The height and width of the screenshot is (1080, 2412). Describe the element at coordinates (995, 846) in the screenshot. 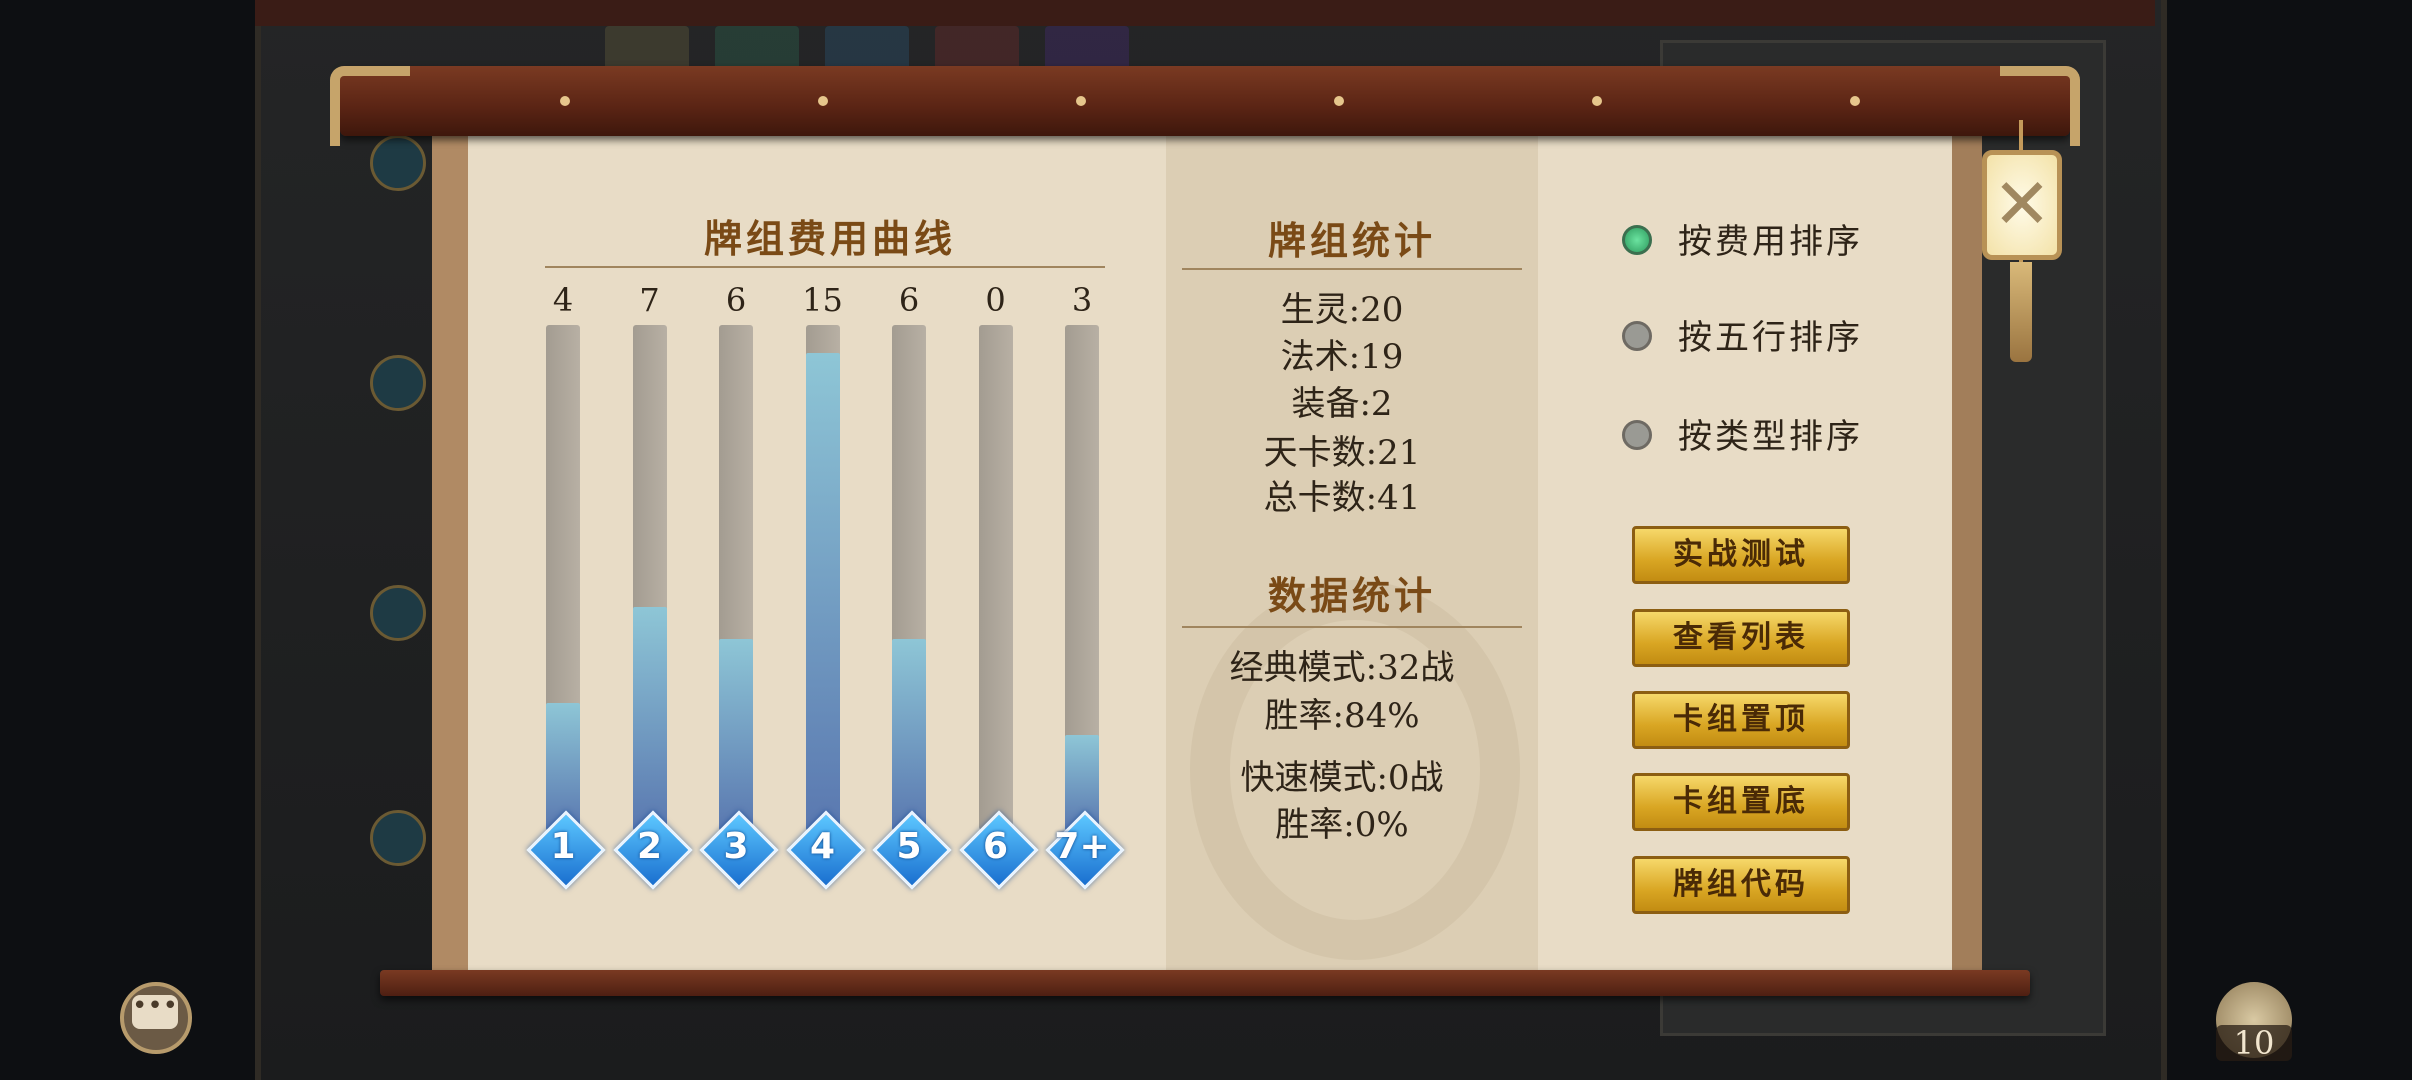

I see `cost-tick-label-6: 6` at that location.